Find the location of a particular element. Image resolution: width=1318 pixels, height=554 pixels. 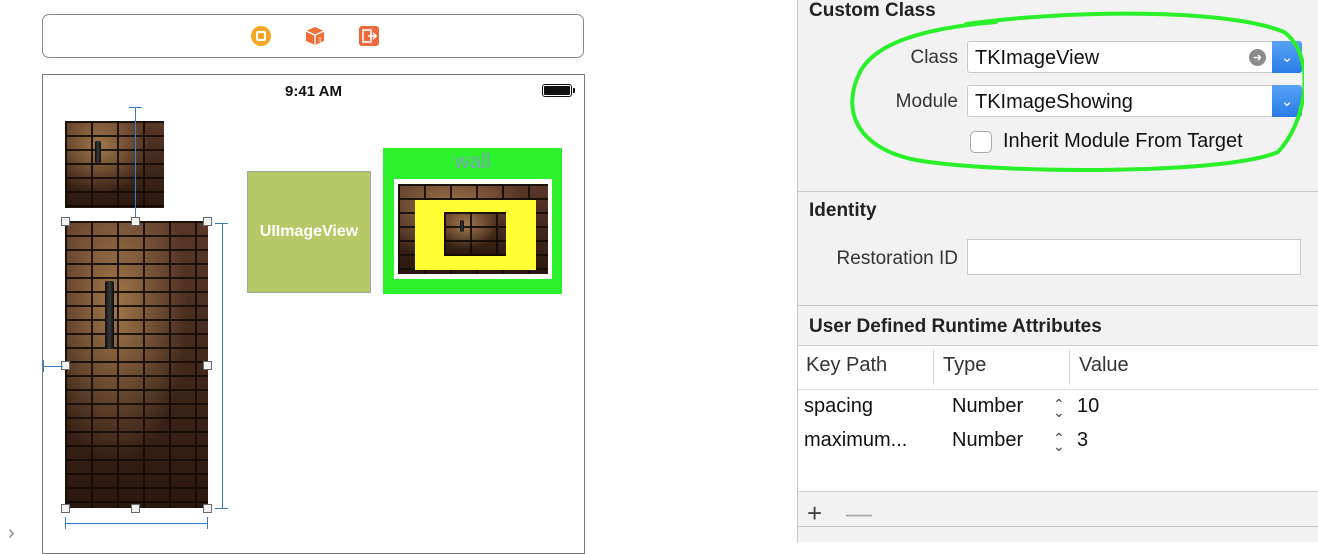

yellow-spacing-area is located at coordinates (475, 235).